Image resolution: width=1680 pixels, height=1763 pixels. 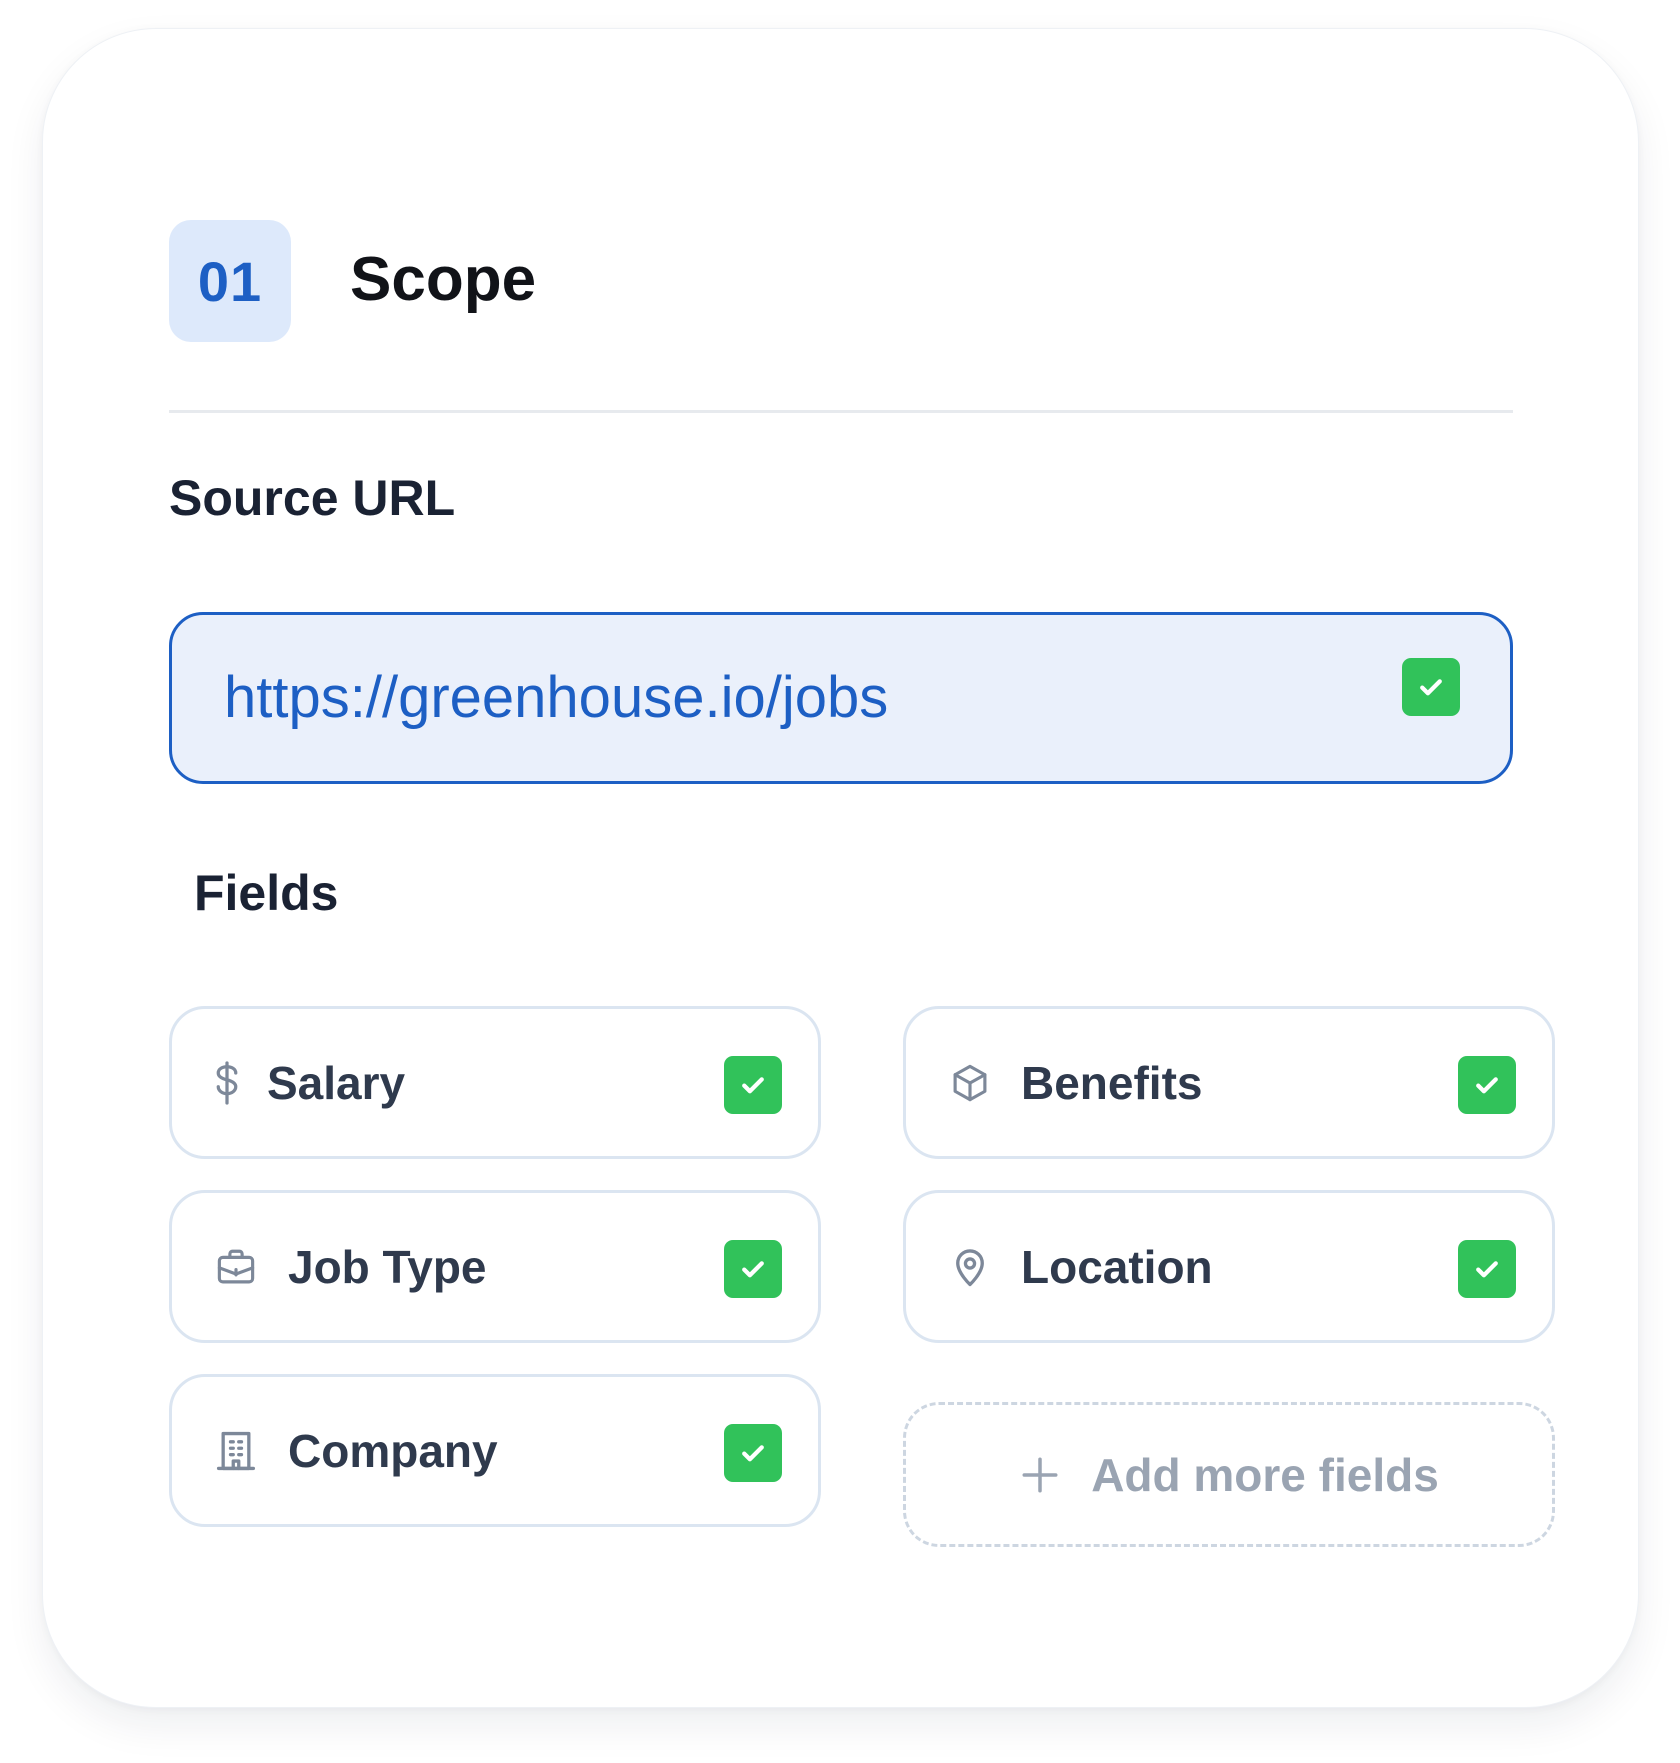 I want to click on field-card-company: Company, so click(x=495, y=1450).